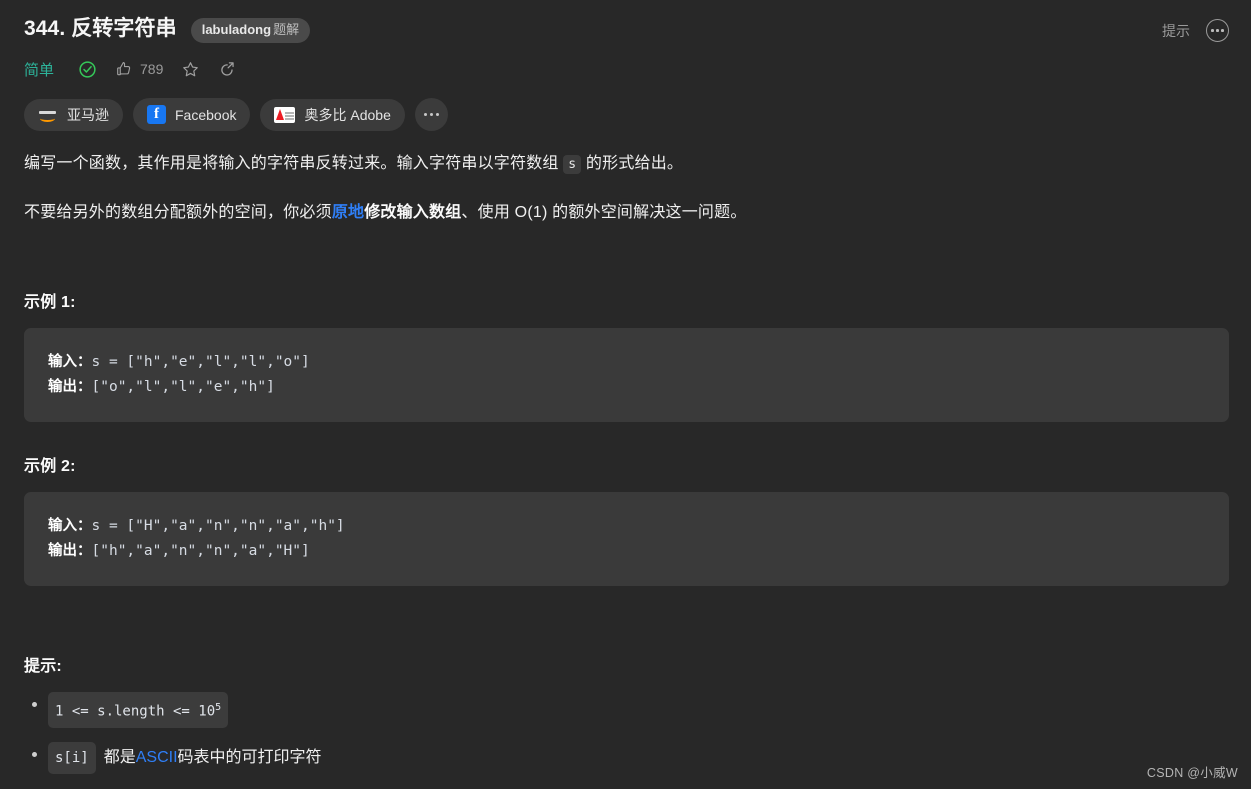 The height and width of the screenshot is (789, 1251). I want to click on constraint-code-1-base: 1 <= s.length <= 10, so click(135, 711).